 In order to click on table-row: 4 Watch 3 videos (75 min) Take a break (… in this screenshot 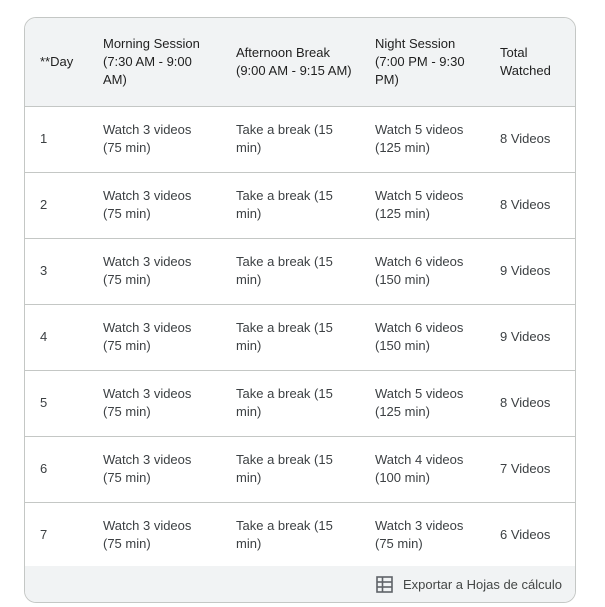, I will do `click(300, 337)`.